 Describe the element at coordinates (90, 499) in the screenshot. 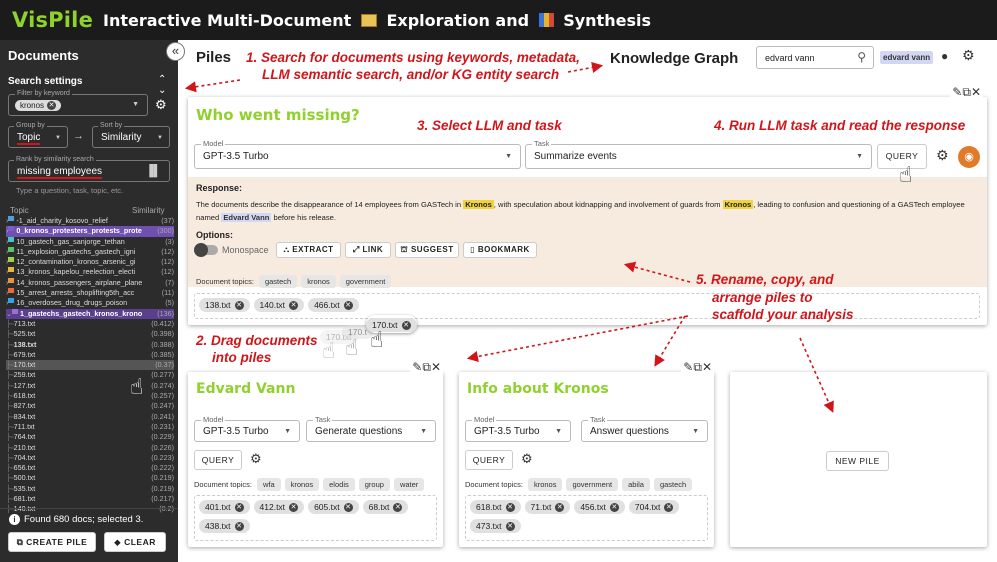

I see `doc-row: ├▫ 681.txt (0.217)` at that location.